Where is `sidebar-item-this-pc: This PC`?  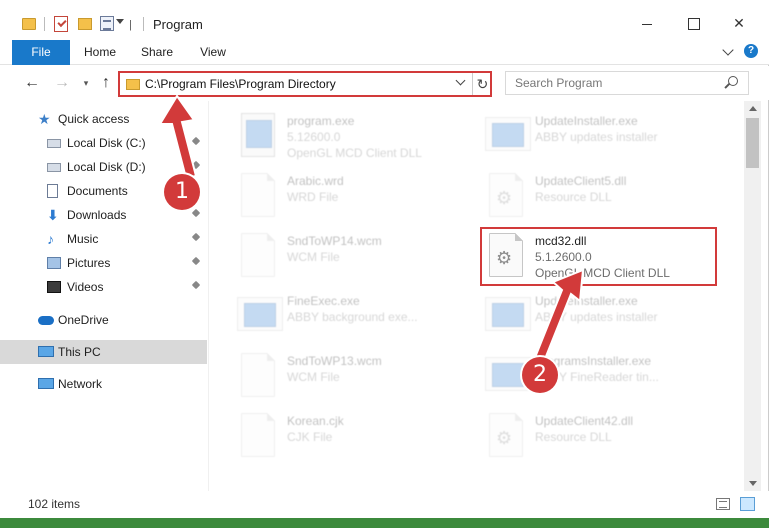
sidebar-item-this-pc: This PC is located at coordinates (103, 352).